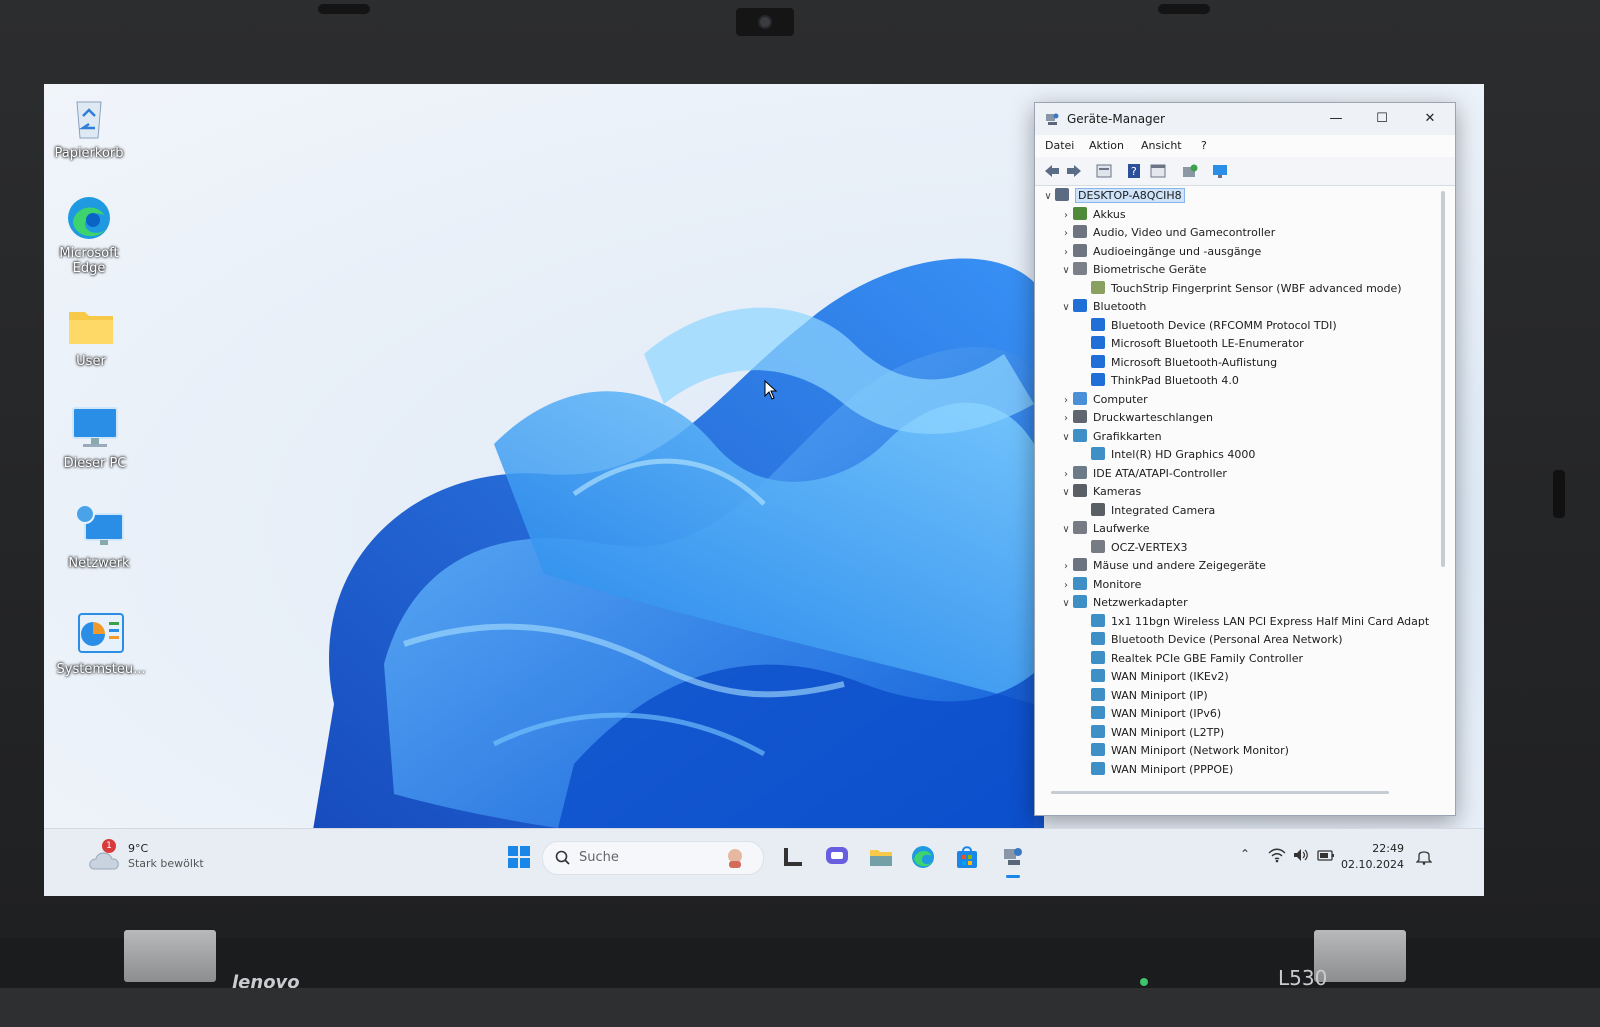 Image resolution: width=1600 pixels, height=1027 pixels. Describe the element at coordinates (1360, 956) in the screenshot. I see `hinge-right` at that location.